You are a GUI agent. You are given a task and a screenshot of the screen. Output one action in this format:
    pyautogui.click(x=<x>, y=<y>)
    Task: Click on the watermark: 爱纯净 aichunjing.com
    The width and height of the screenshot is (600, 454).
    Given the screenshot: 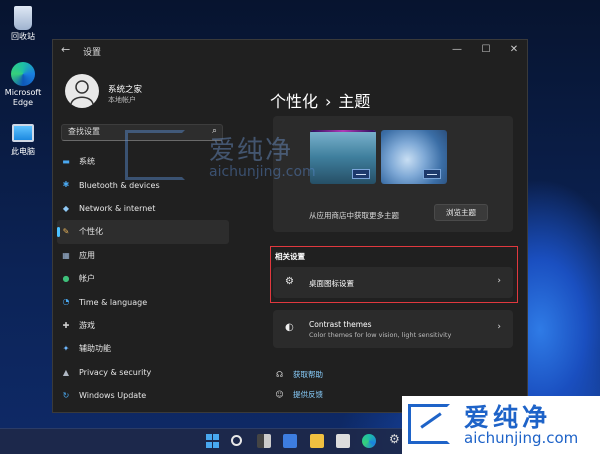 What is the action you would take?
    pyautogui.click(x=225, y=158)
    